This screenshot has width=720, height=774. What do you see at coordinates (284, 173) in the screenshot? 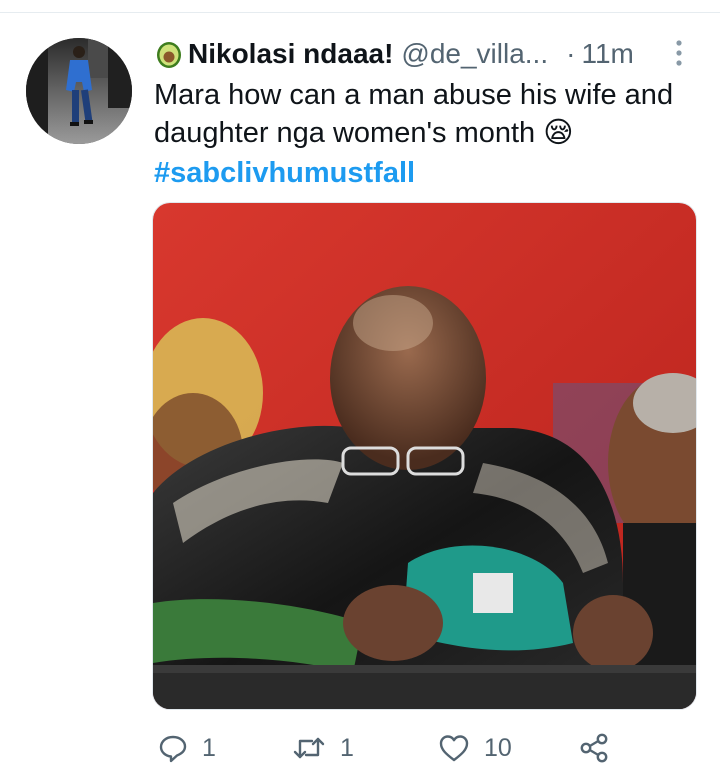
I see `hashtag-link: #sabclivhumustfall` at bounding box center [284, 173].